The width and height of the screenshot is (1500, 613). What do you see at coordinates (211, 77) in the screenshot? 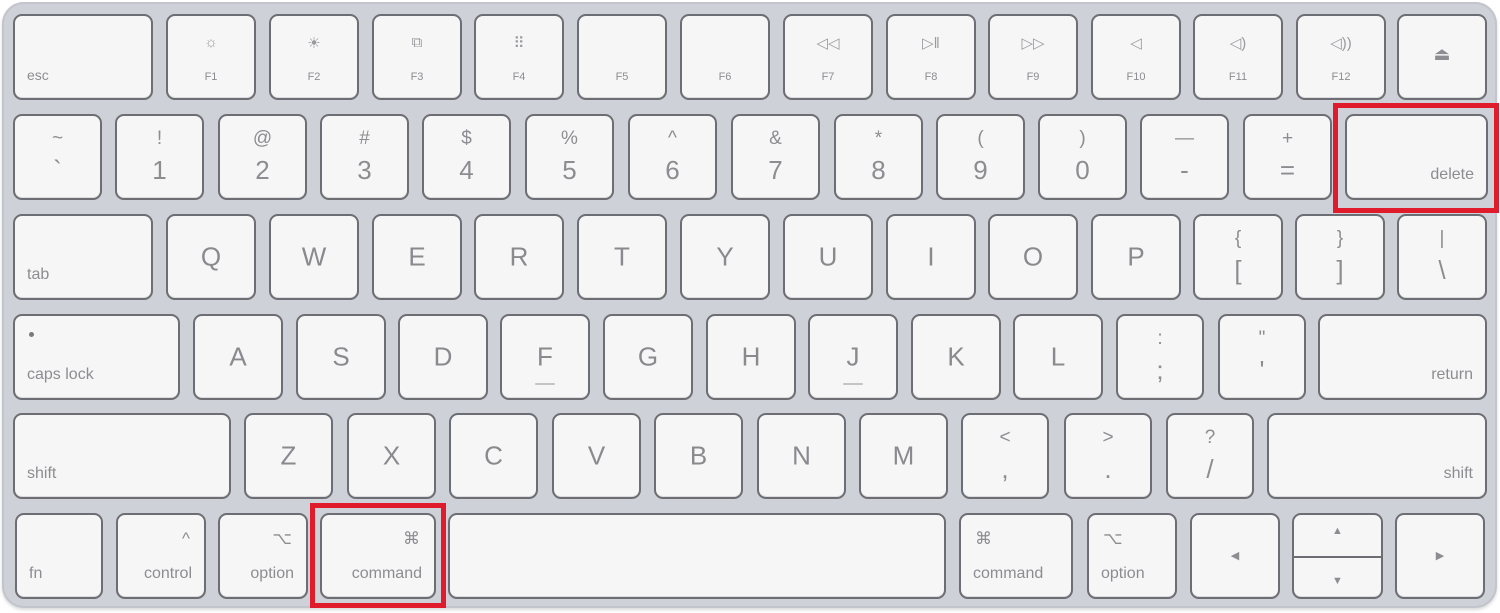
I see `key-f1-label: F1` at bounding box center [211, 77].